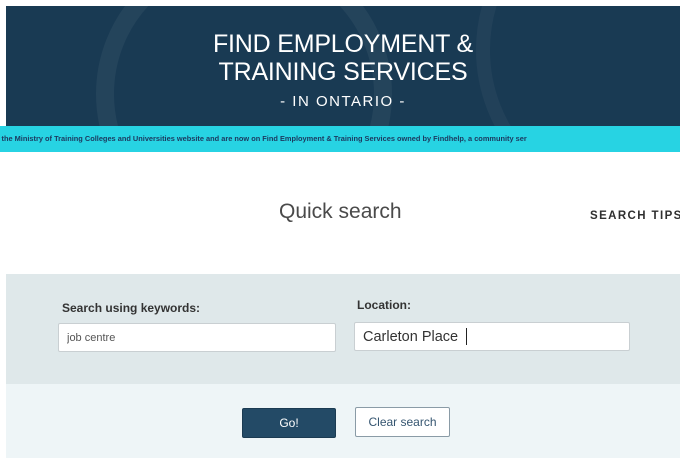 The height and width of the screenshot is (458, 680). What do you see at coordinates (289, 423) in the screenshot?
I see `go-button: Go!` at bounding box center [289, 423].